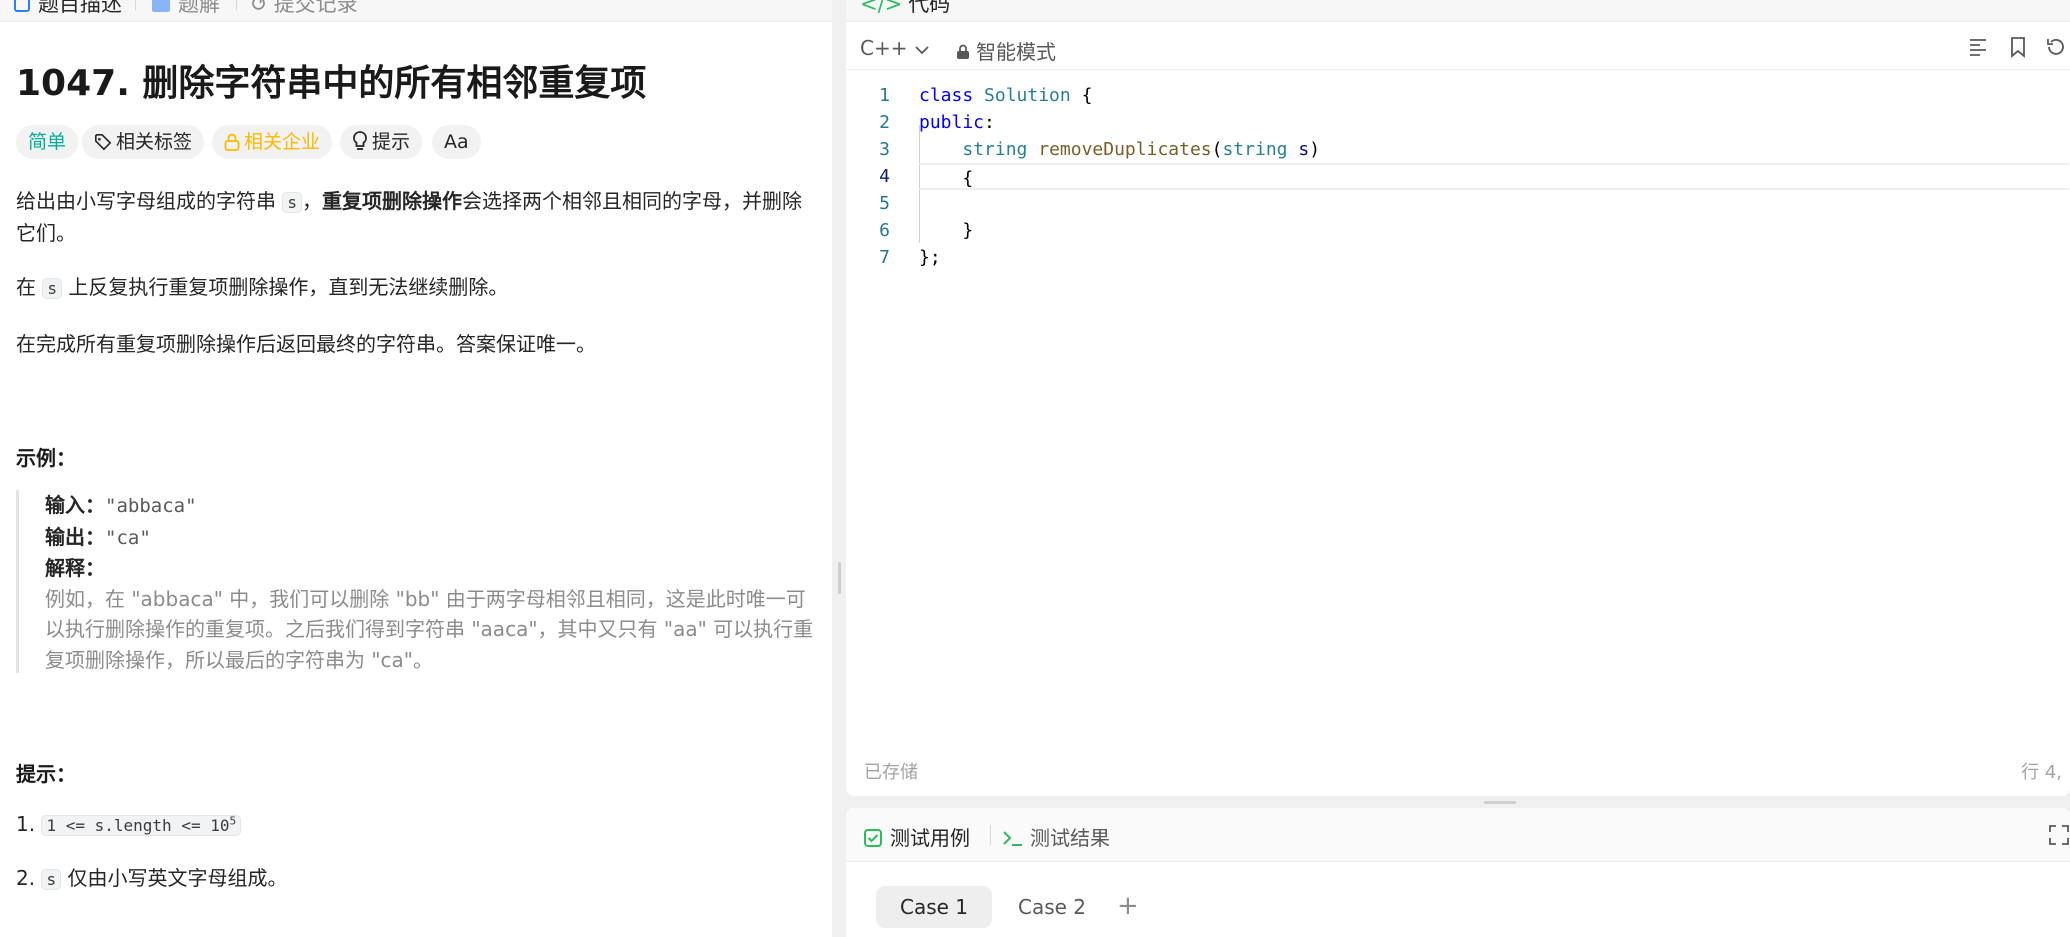 The image size is (2070, 937). I want to click on line-number: 7, so click(884, 257).